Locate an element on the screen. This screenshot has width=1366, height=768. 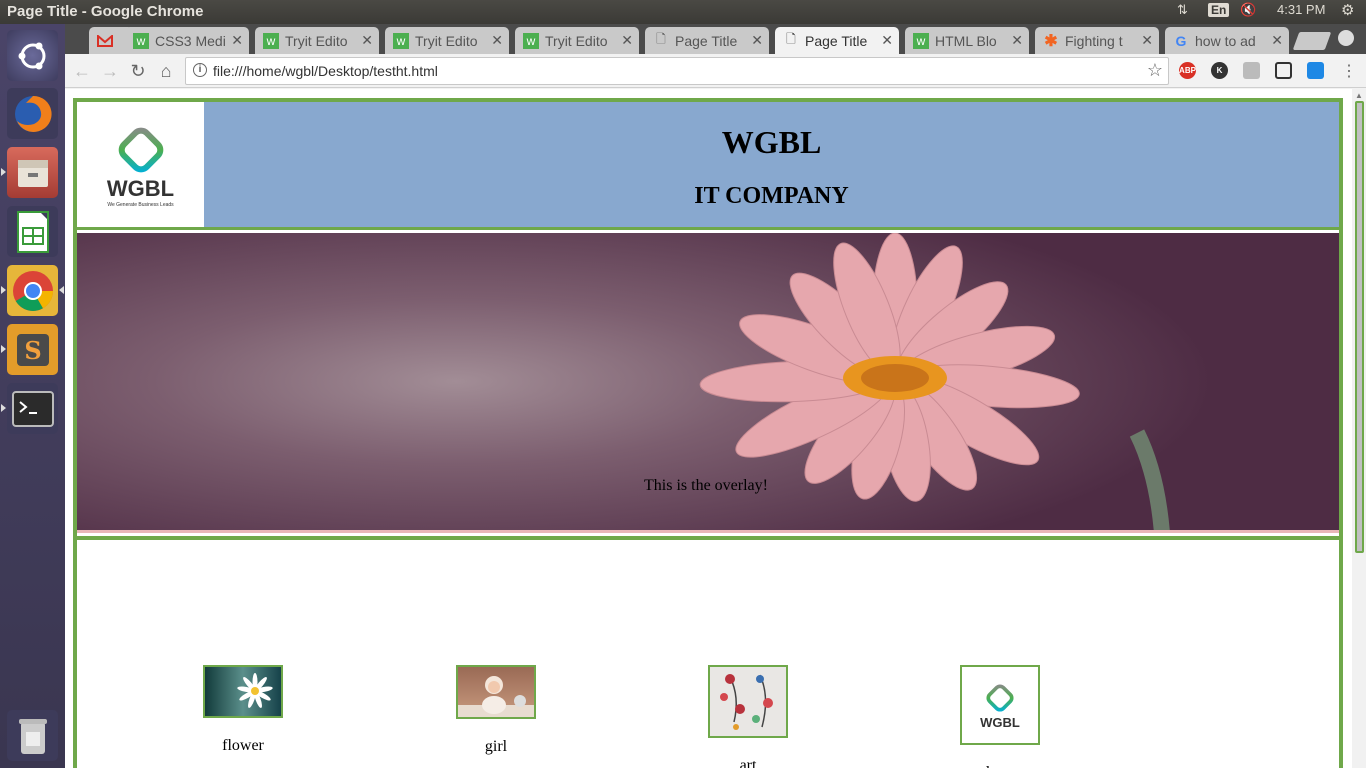
tab-6-active: 🗋 Page Title ✕ is located at coordinates (837, 40).